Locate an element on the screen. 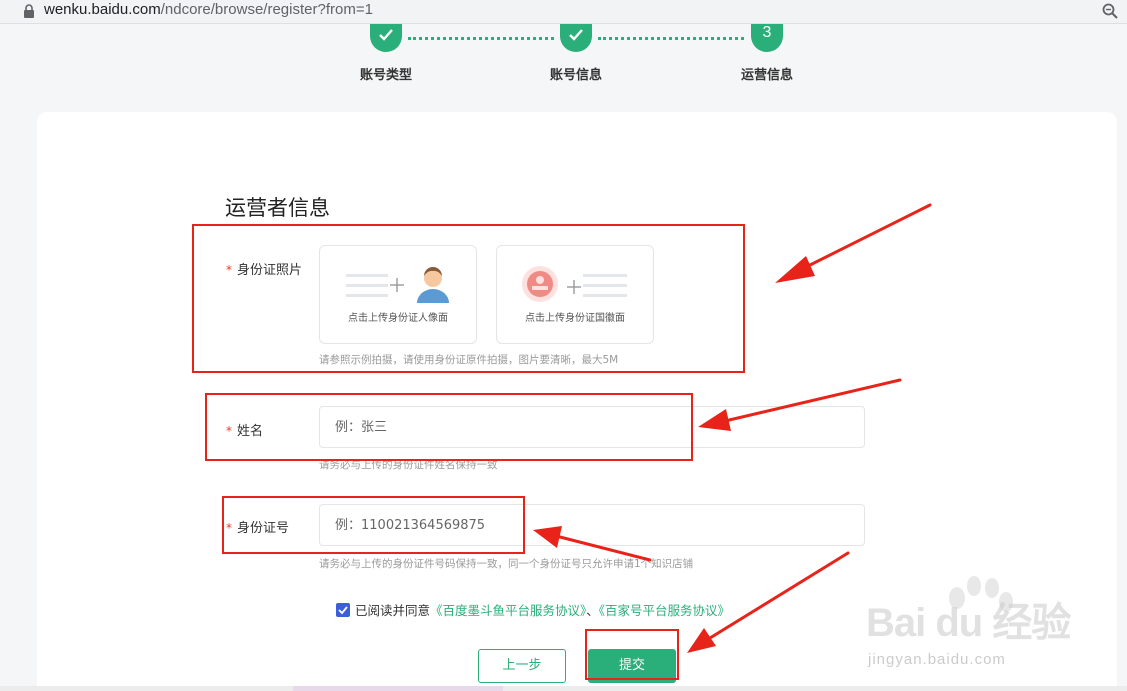 This screenshot has width=1127, height=691. annotation-box-id-photo is located at coordinates (468, 298).